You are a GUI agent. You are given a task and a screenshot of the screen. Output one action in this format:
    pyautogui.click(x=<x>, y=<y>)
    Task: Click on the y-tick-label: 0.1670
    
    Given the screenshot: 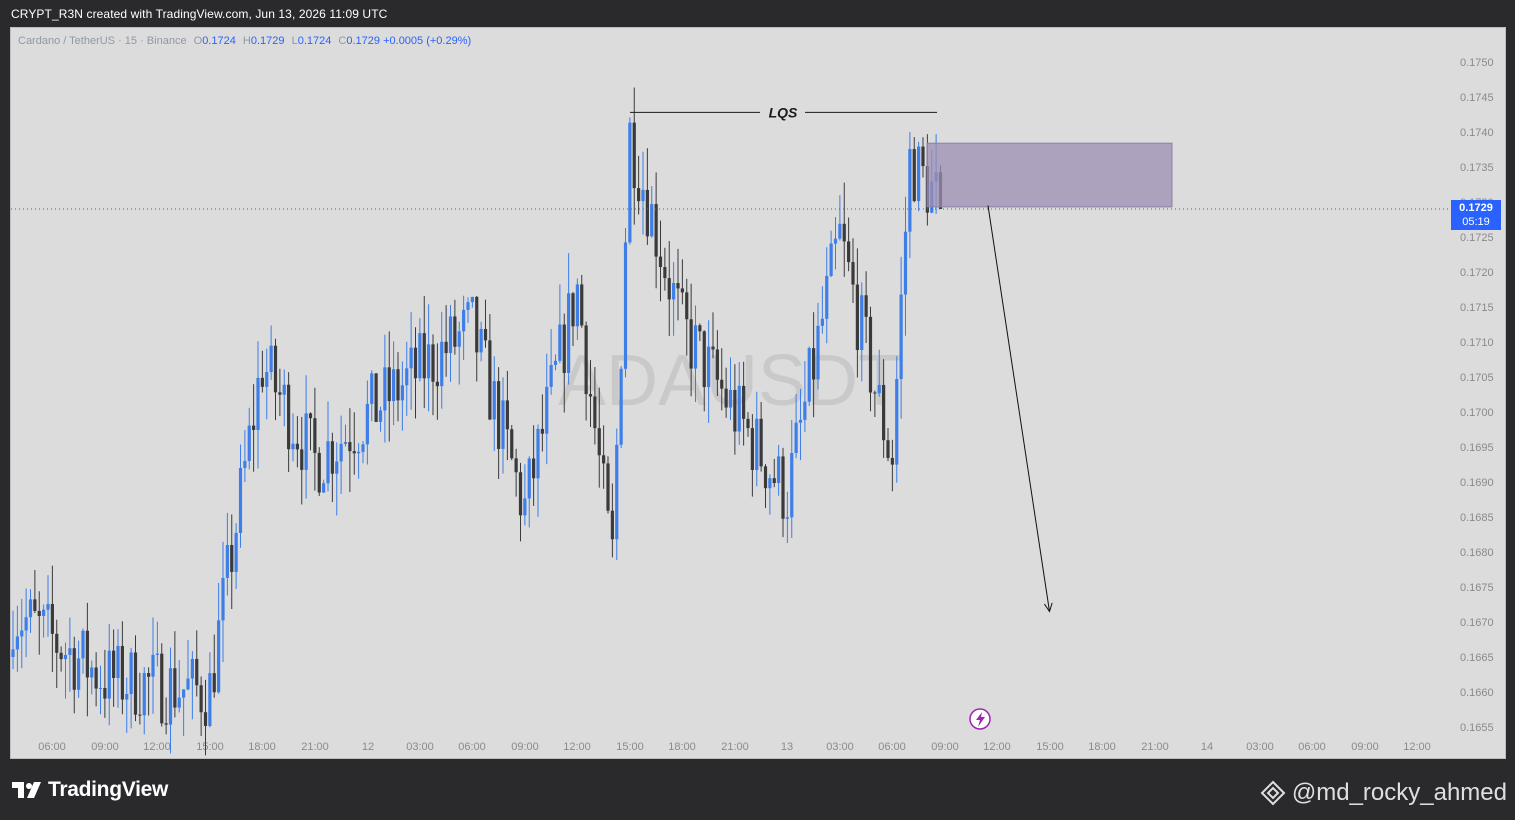 What is the action you would take?
    pyautogui.click(x=1477, y=623)
    